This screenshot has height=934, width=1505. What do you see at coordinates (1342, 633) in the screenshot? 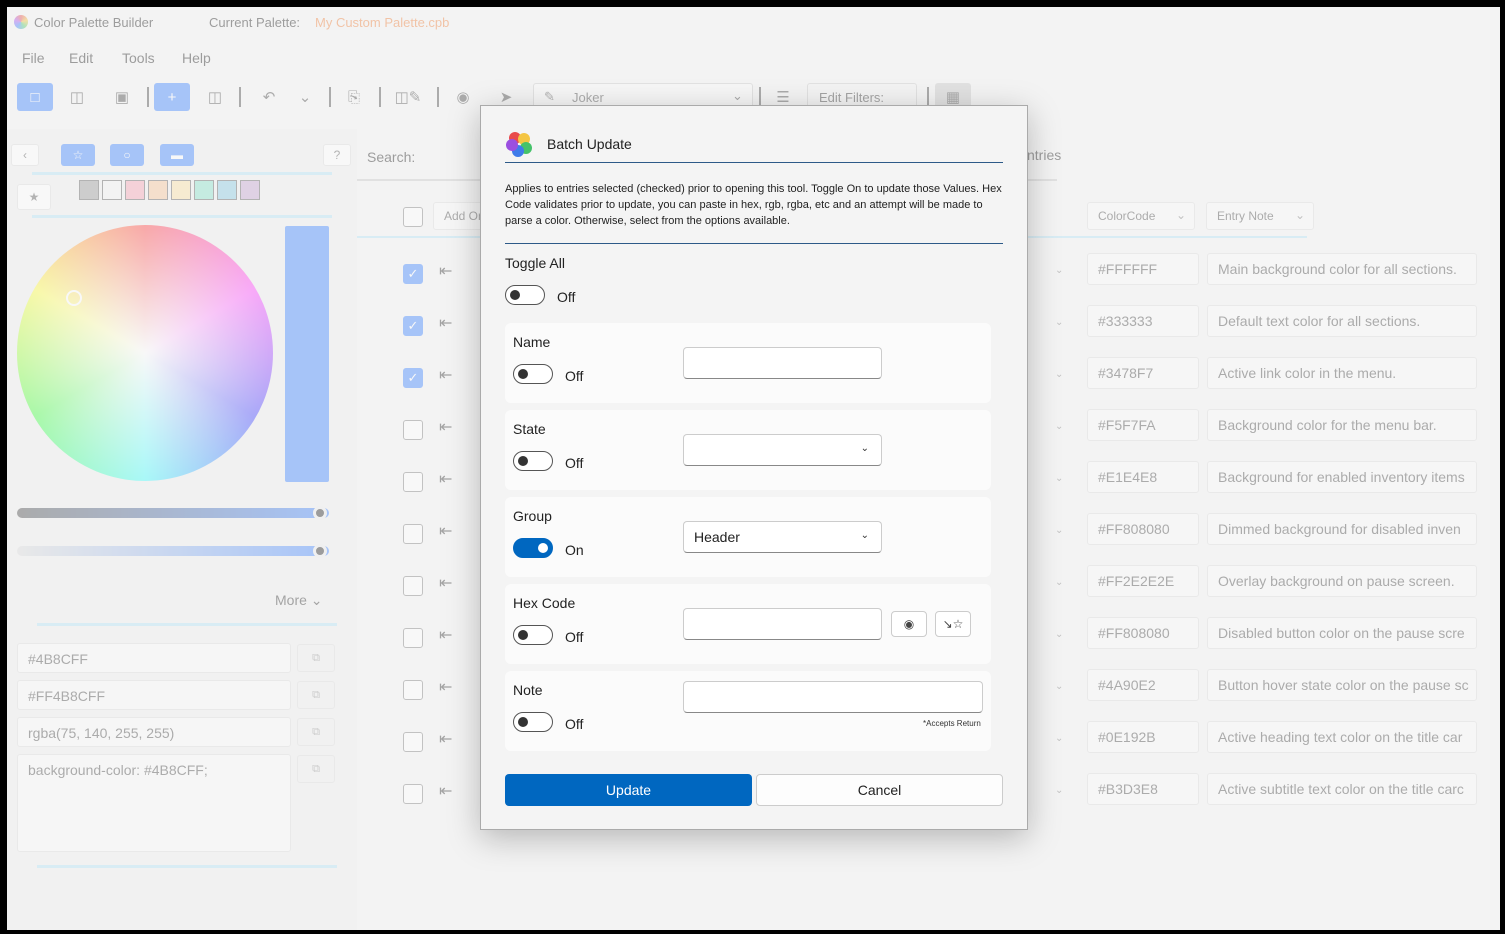
I see `row-entry-note: Disabled button color on the pause scre` at bounding box center [1342, 633].